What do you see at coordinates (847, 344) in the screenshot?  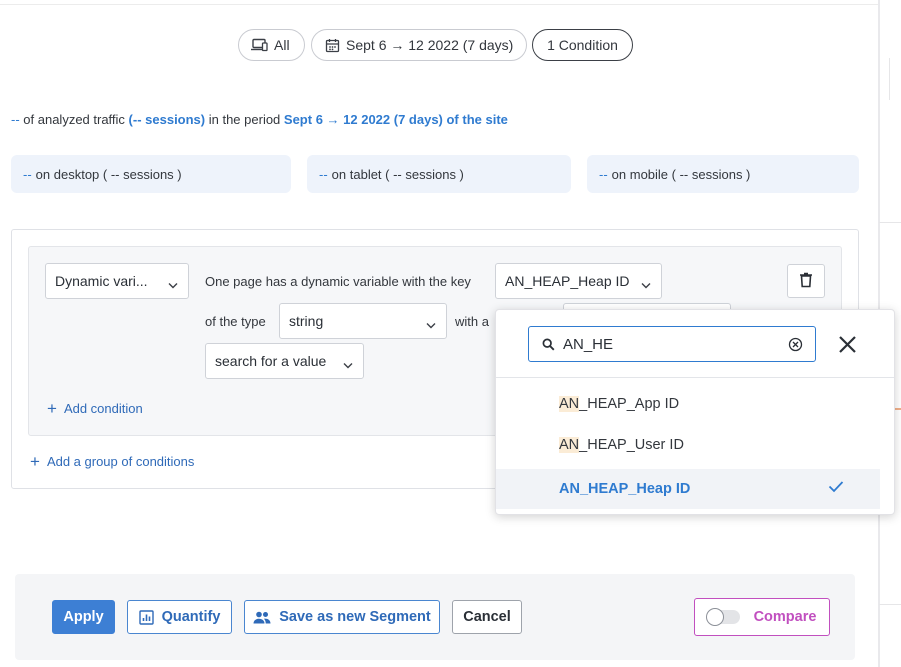 I see `close-icon` at bounding box center [847, 344].